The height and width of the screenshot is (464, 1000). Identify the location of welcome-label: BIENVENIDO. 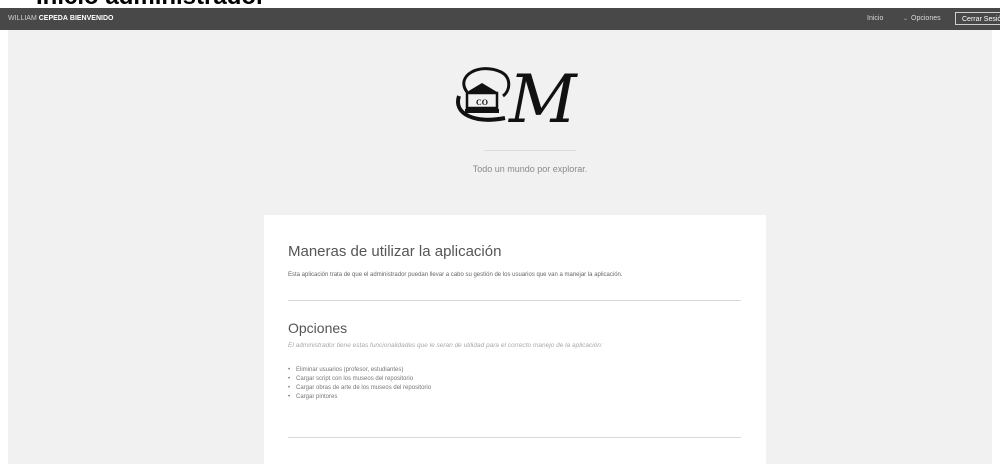
(91, 18).